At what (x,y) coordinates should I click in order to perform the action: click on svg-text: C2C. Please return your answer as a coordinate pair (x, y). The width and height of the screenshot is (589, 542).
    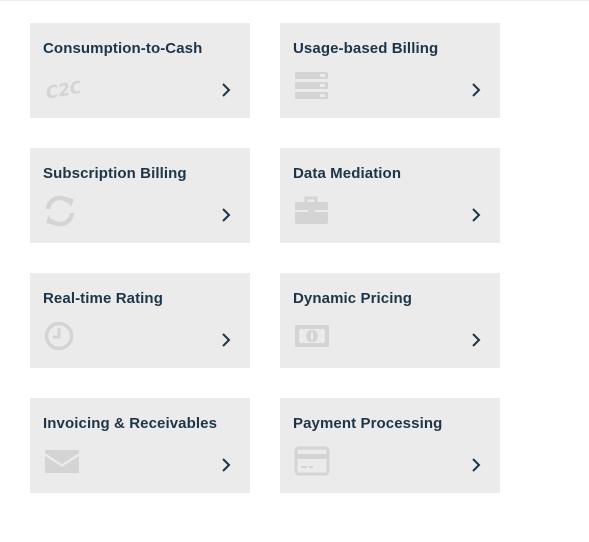
    Looking at the image, I should click on (62, 90).